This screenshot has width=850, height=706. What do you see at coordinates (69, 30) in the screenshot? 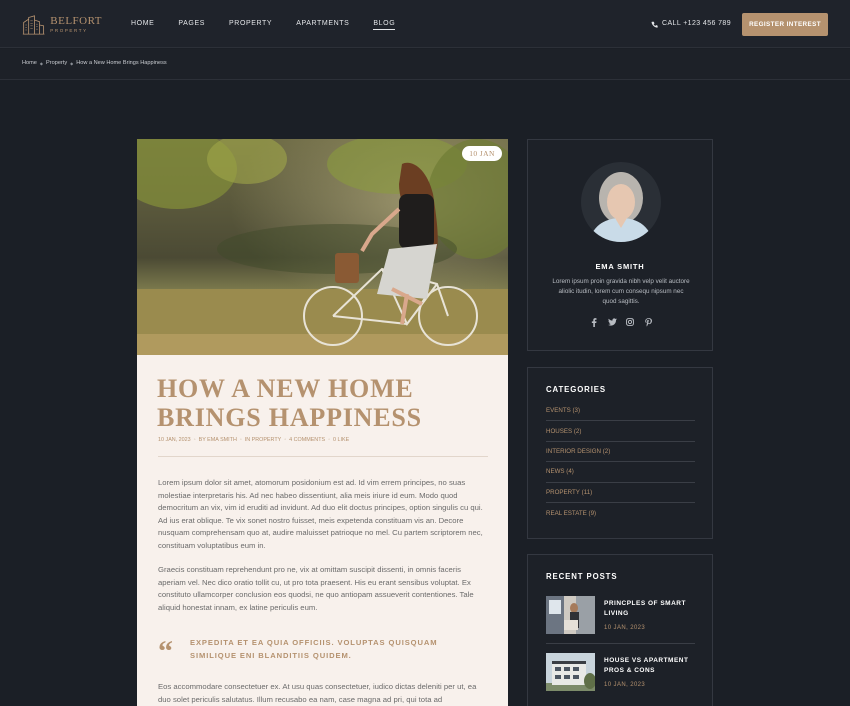
I see `brand-subtitle: PROPERTY` at bounding box center [69, 30].